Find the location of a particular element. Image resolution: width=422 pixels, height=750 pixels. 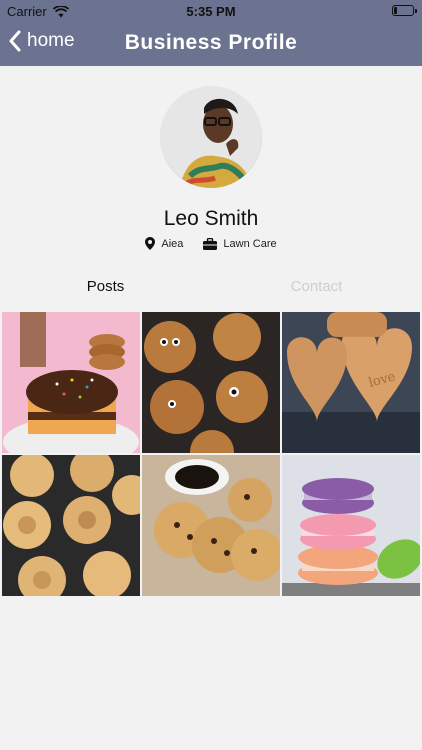

profile-meta: Aiea Lawn Care is located at coordinates (211, 243).